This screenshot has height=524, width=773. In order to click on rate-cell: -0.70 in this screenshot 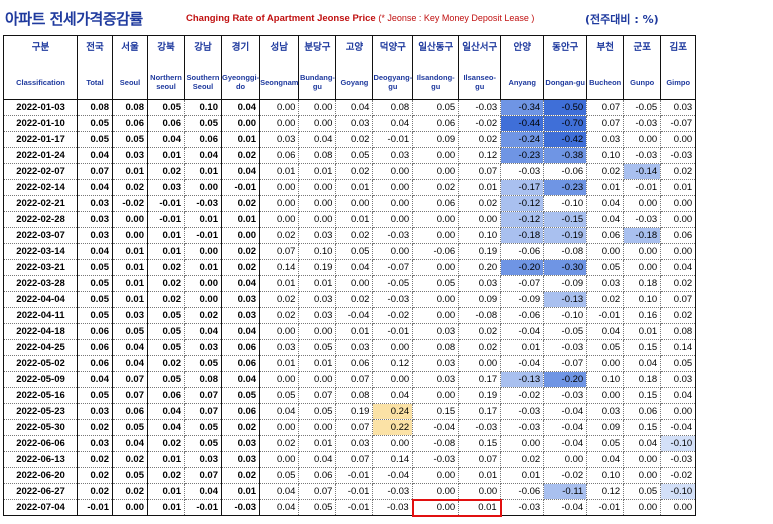, I will do `click(565, 123)`.